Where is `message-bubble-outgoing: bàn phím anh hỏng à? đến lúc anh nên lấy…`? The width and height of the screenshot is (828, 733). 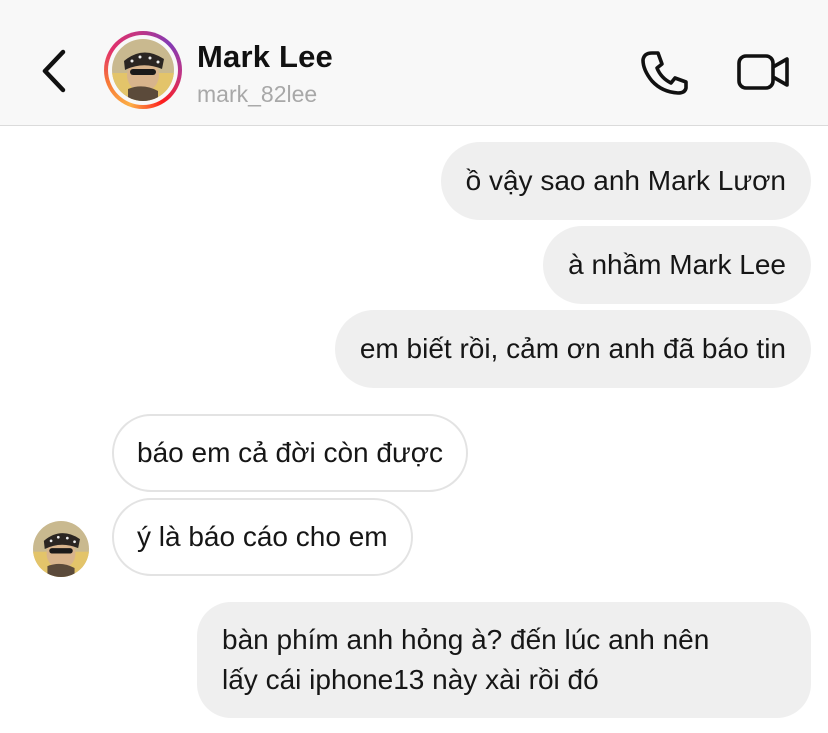
message-bubble-outgoing: bàn phím anh hỏng à? đến lúc anh nên lấy… is located at coordinates (504, 660).